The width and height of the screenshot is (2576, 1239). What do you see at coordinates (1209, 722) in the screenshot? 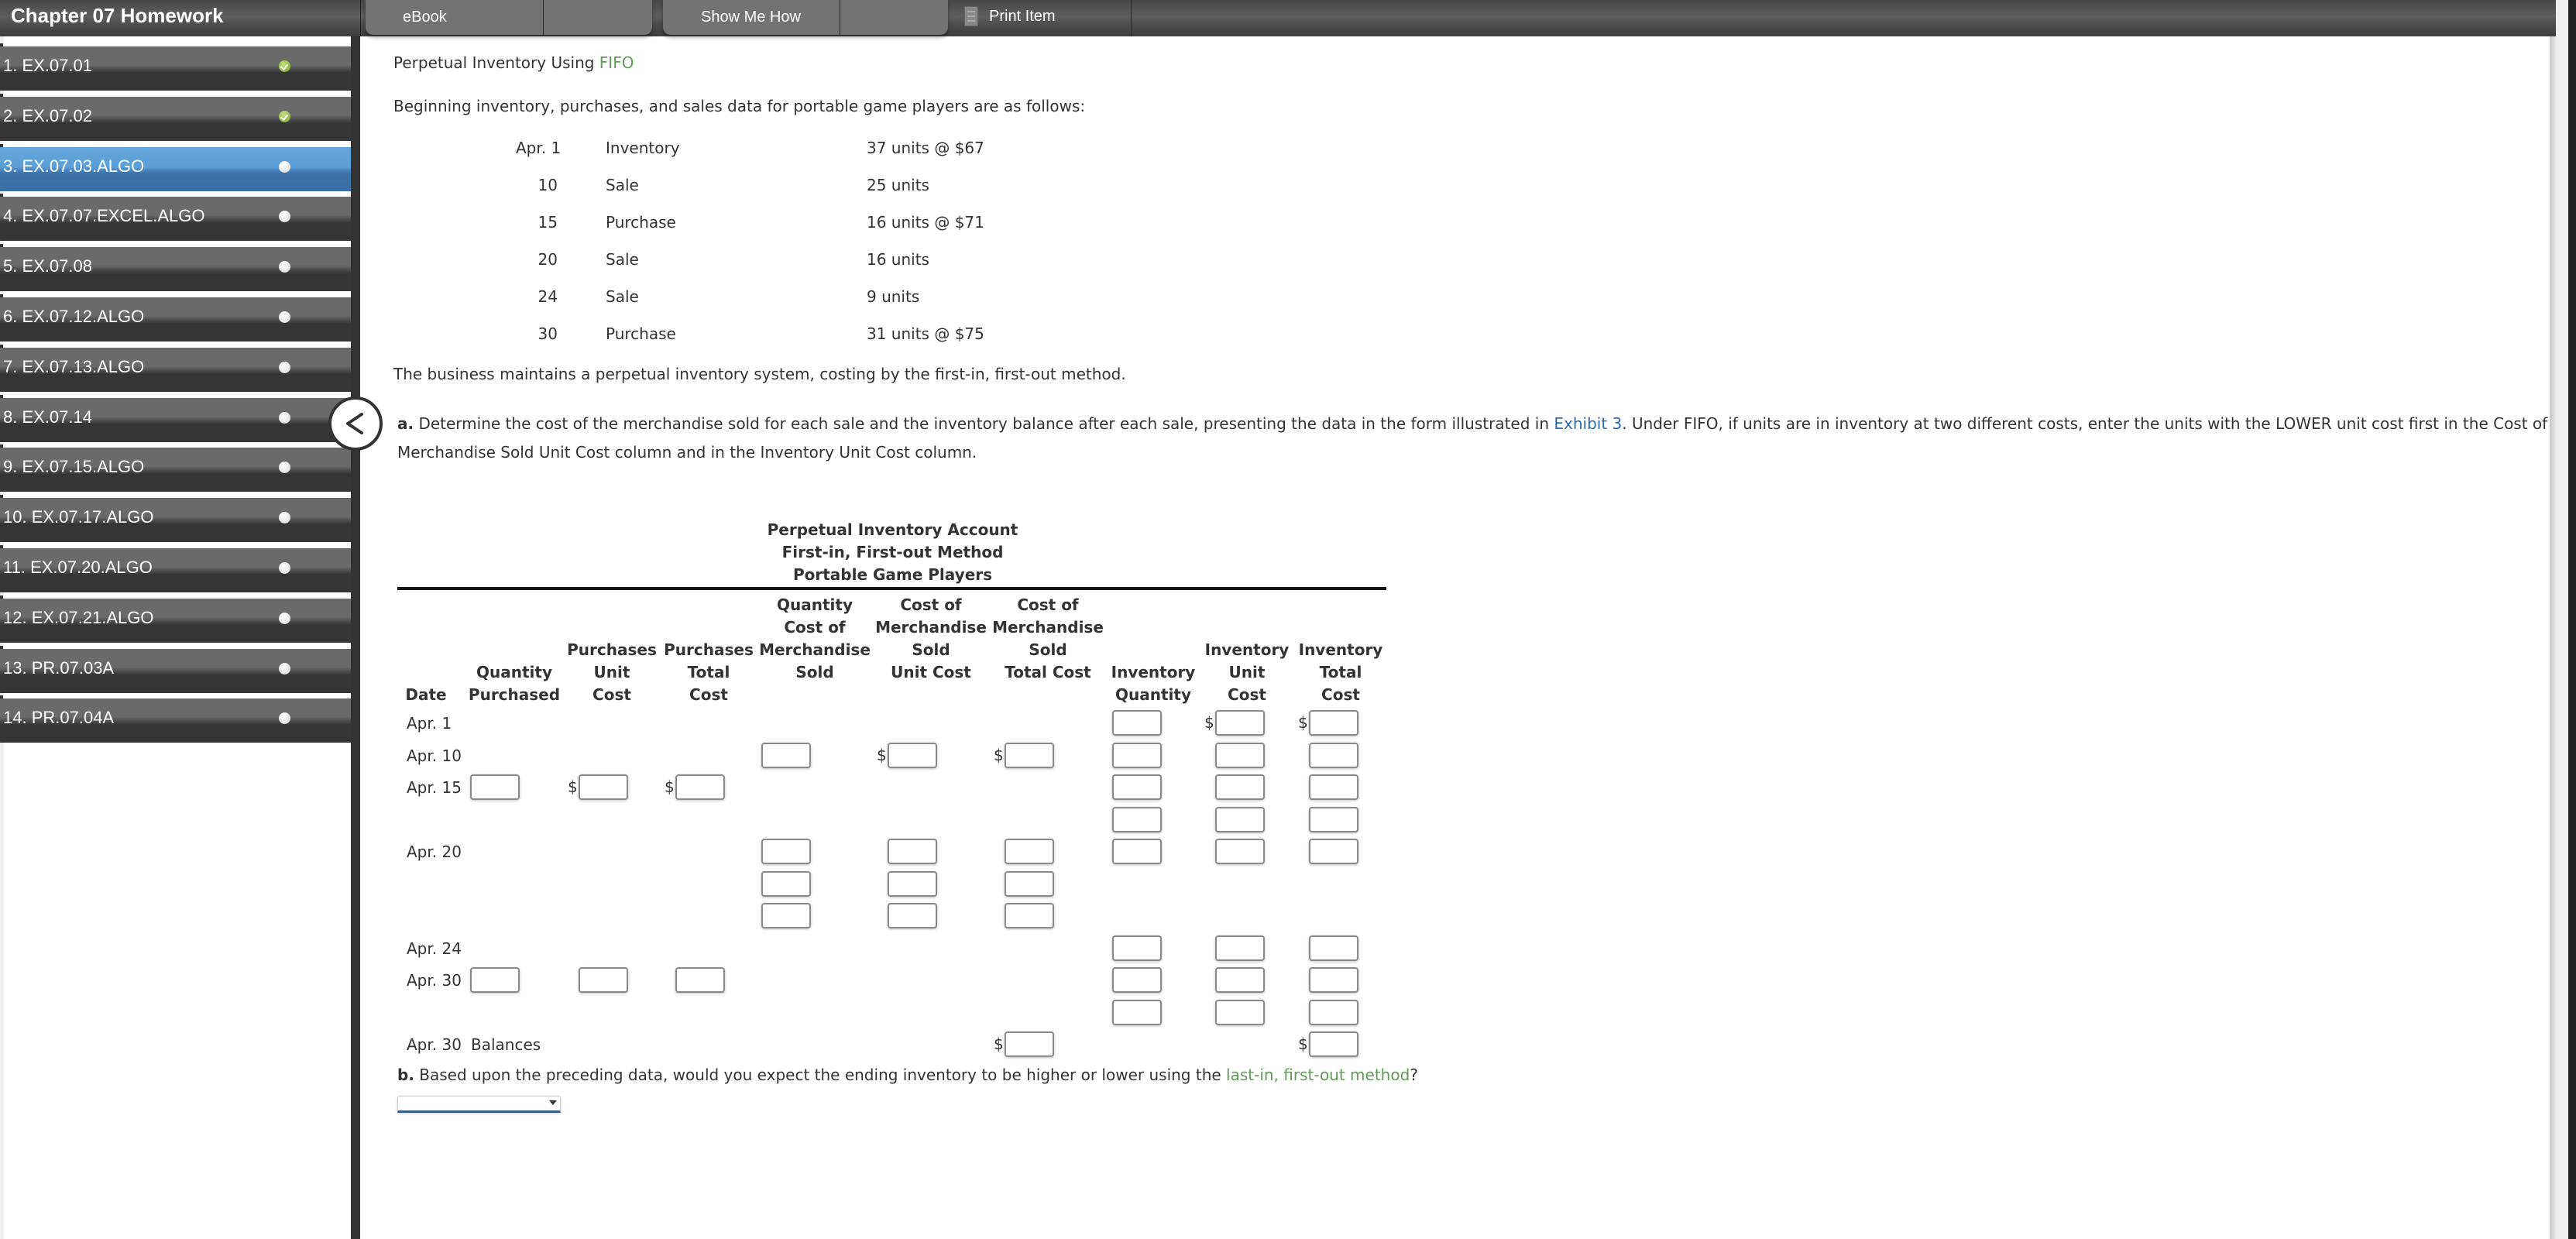
I see `currency-symbol: $` at bounding box center [1209, 722].